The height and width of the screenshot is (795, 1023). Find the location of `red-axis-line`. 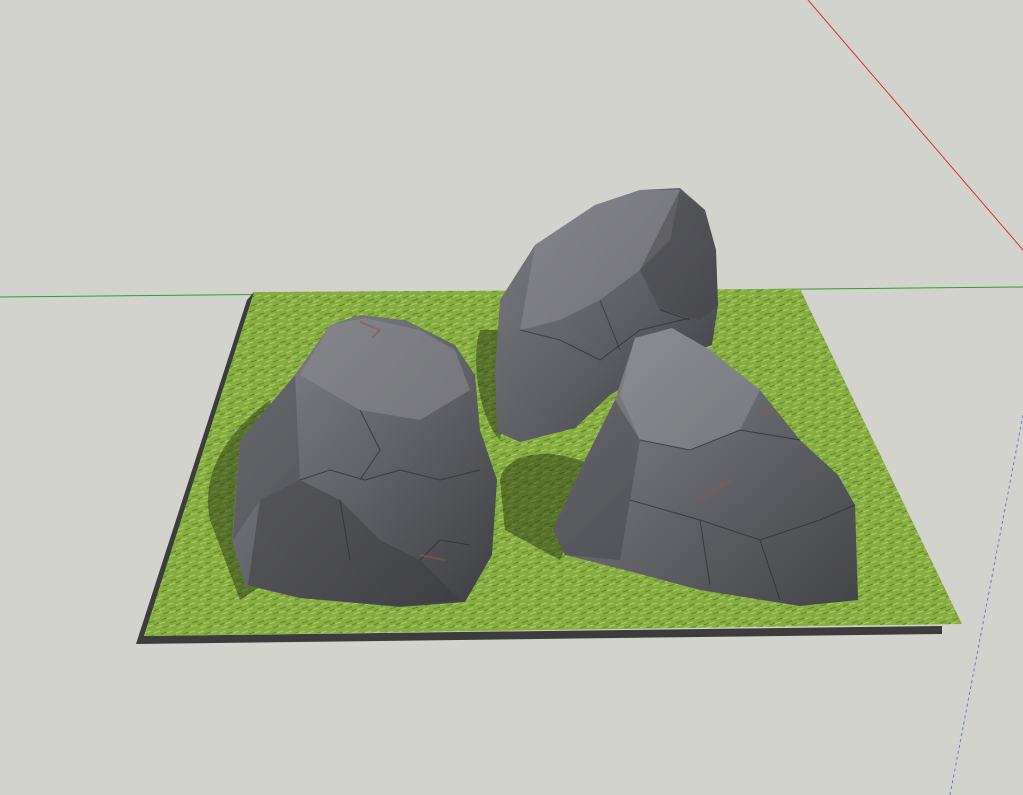

red-axis-line is located at coordinates (915, 125).